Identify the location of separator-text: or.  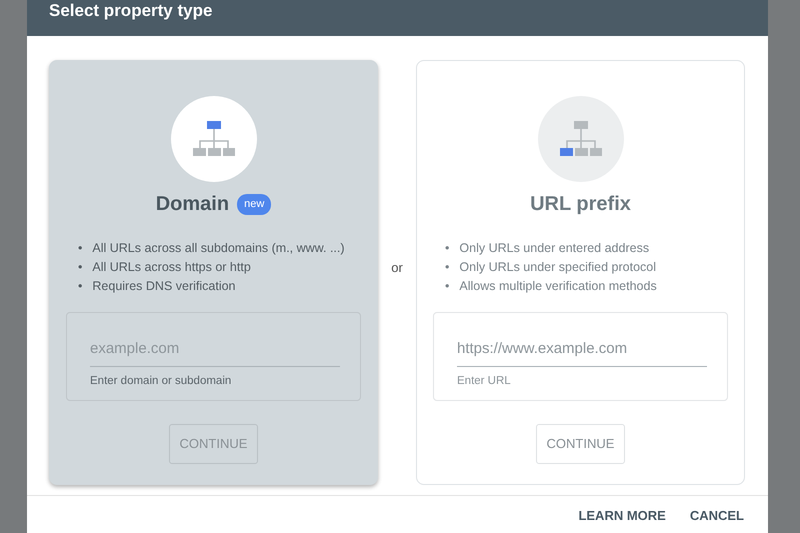
(397, 267).